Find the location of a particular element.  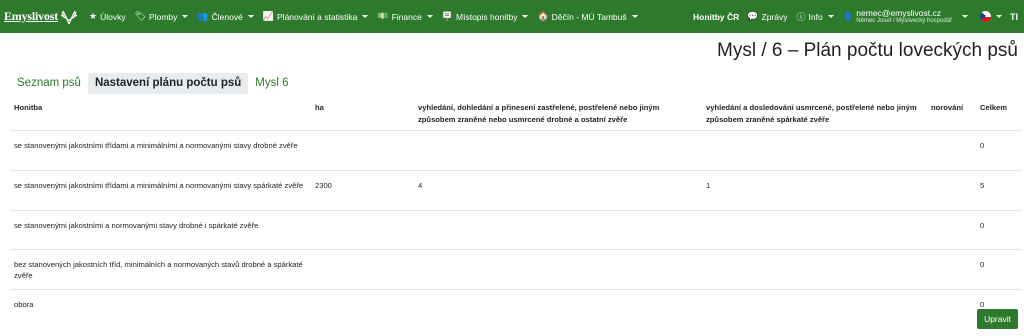

signpost-icon: 🪧 is located at coordinates (447, 16).